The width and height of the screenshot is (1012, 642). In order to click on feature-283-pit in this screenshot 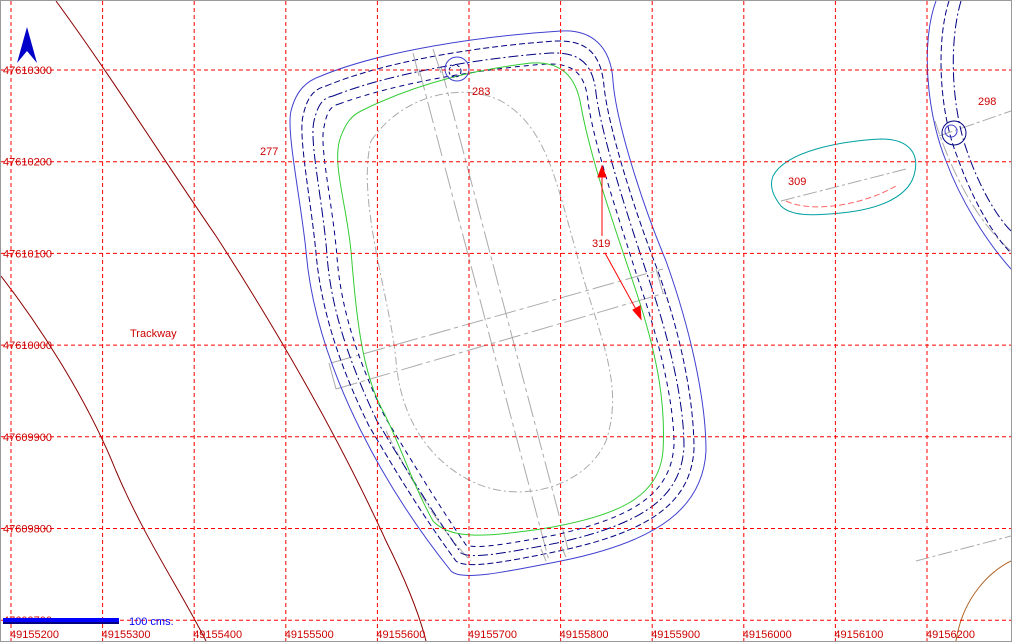, I will do `click(457, 69)`.